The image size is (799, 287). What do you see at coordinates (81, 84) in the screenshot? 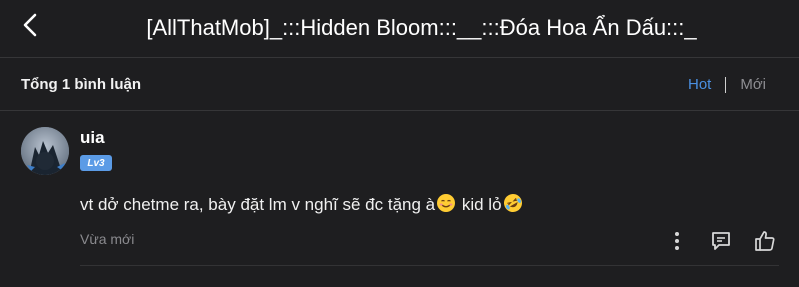
I see `comment-count: Tổng 1 bình luận` at bounding box center [81, 84].